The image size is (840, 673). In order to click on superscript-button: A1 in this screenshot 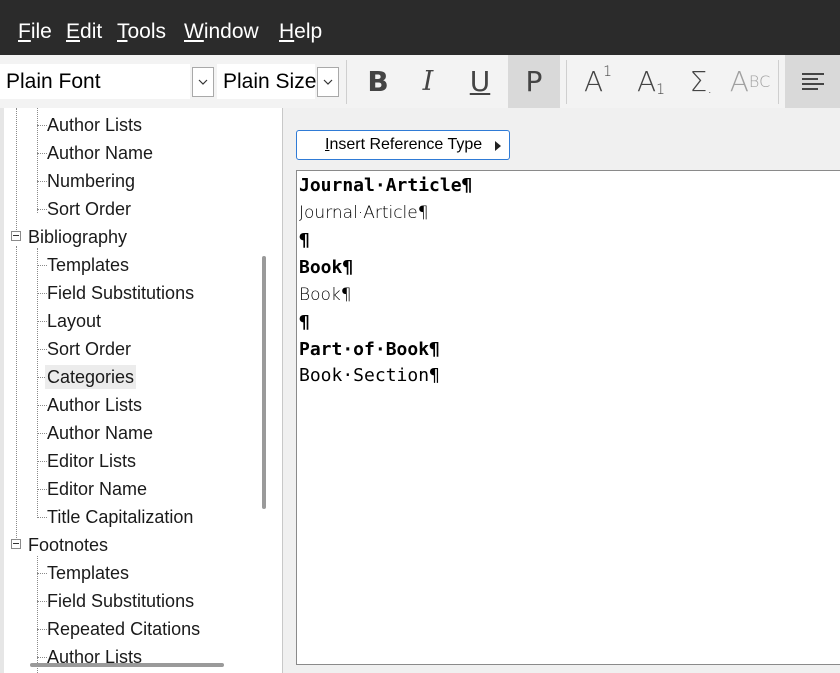, I will do `click(598, 81)`.